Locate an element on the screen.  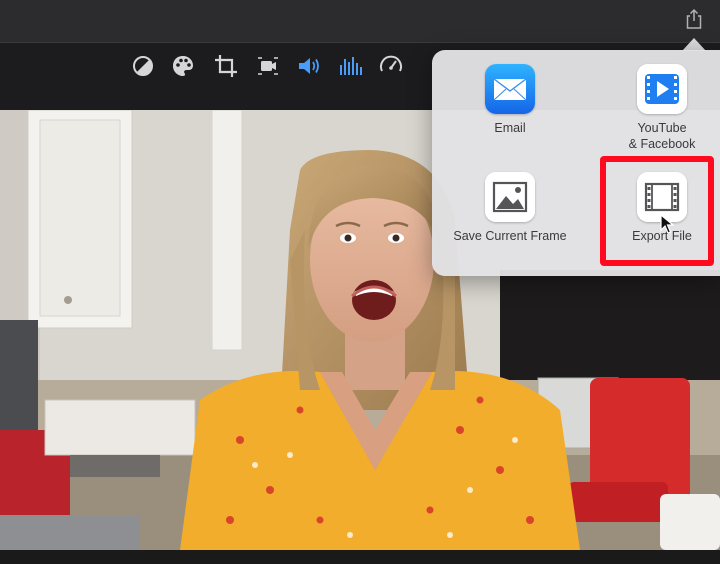
color-correction-icon is located at coordinates (183, 66).